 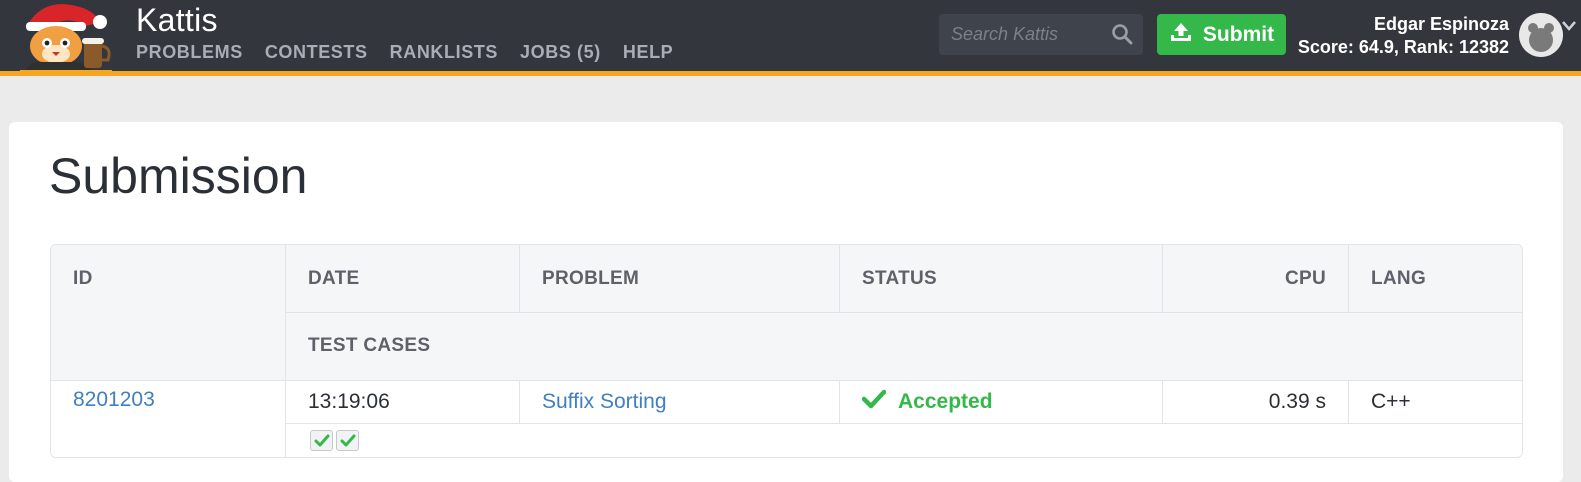 What do you see at coordinates (1001, 278) in the screenshot?
I see `header-status: STATUS` at bounding box center [1001, 278].